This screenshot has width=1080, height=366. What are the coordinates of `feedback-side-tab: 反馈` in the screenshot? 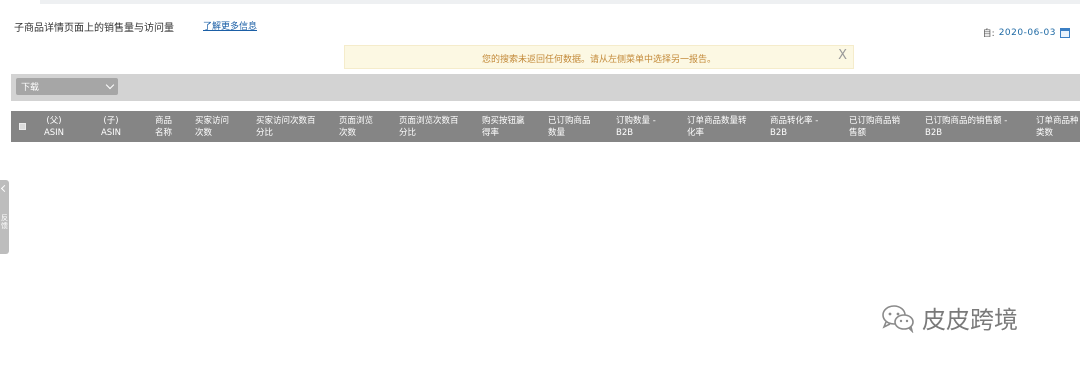 It's located at (4, 217).